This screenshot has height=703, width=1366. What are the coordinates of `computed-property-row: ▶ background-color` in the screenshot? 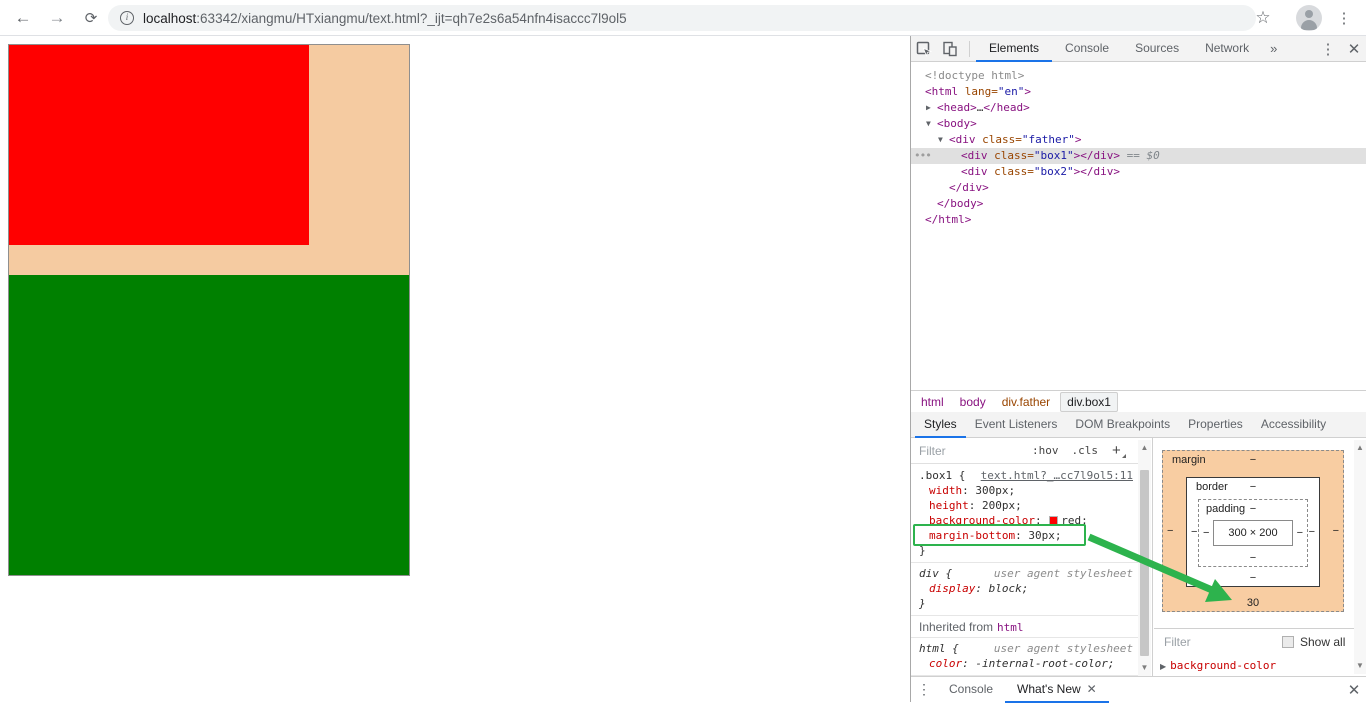 It's located at (1218, 665).